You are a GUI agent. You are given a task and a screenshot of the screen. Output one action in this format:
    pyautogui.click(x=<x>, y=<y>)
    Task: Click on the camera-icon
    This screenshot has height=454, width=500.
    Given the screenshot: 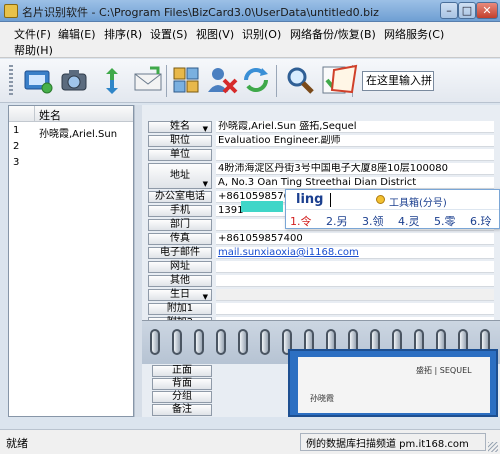 What is the action you would take?
    pyautogui.click(x=74, y=80)
    